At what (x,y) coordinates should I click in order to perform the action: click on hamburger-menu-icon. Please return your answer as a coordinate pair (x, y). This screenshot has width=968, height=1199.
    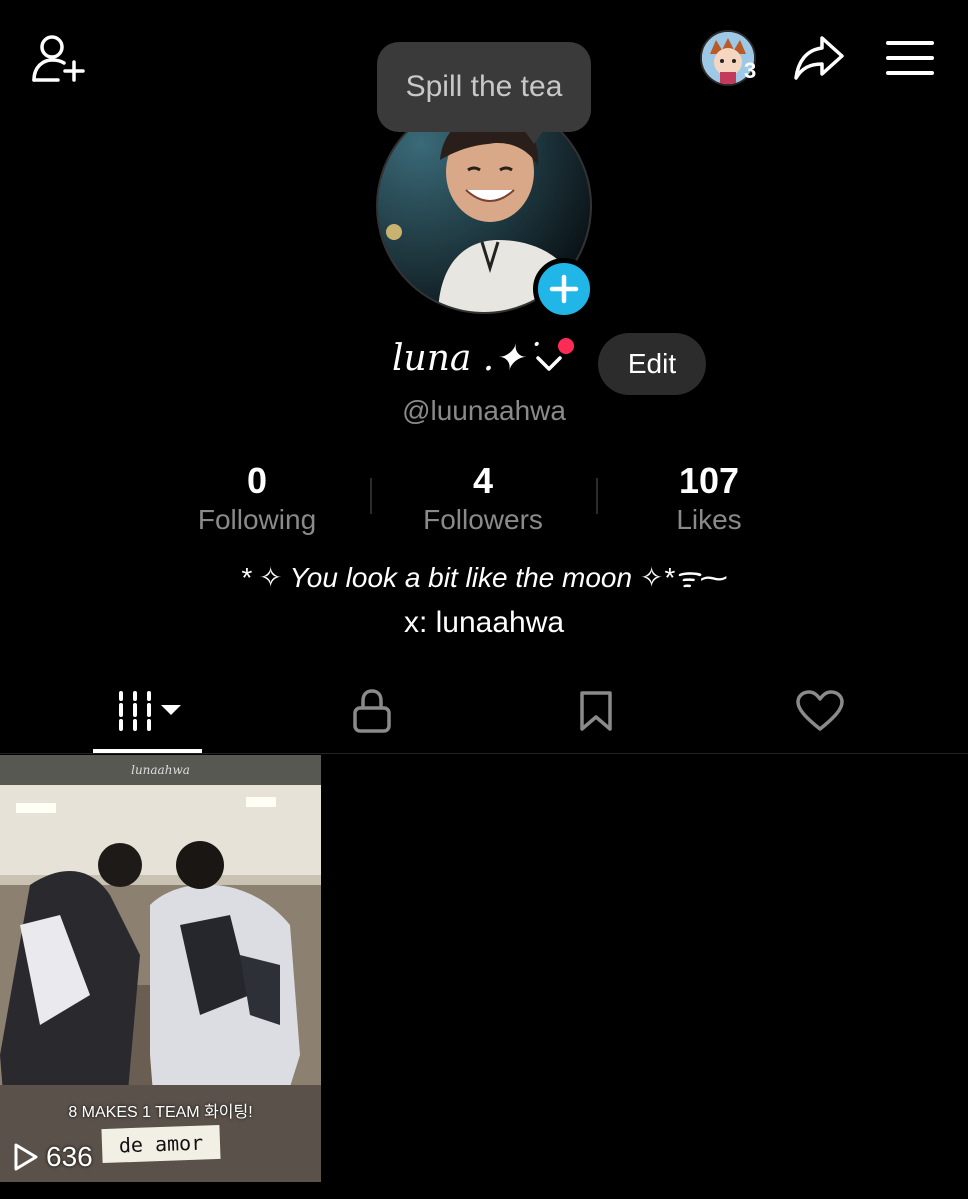
    Looking at the image, I should click on (910, 58).